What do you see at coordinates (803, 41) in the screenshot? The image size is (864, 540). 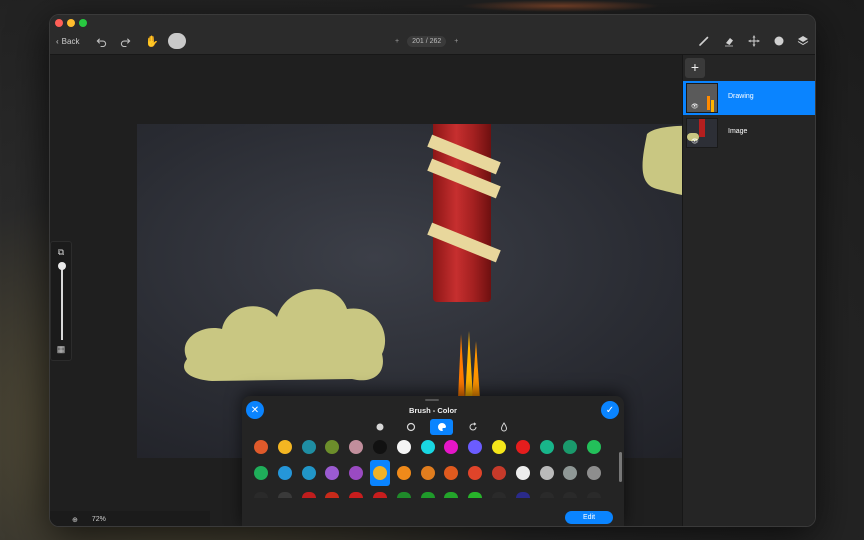 I see `layers-button` at bounding box center [803, 41].